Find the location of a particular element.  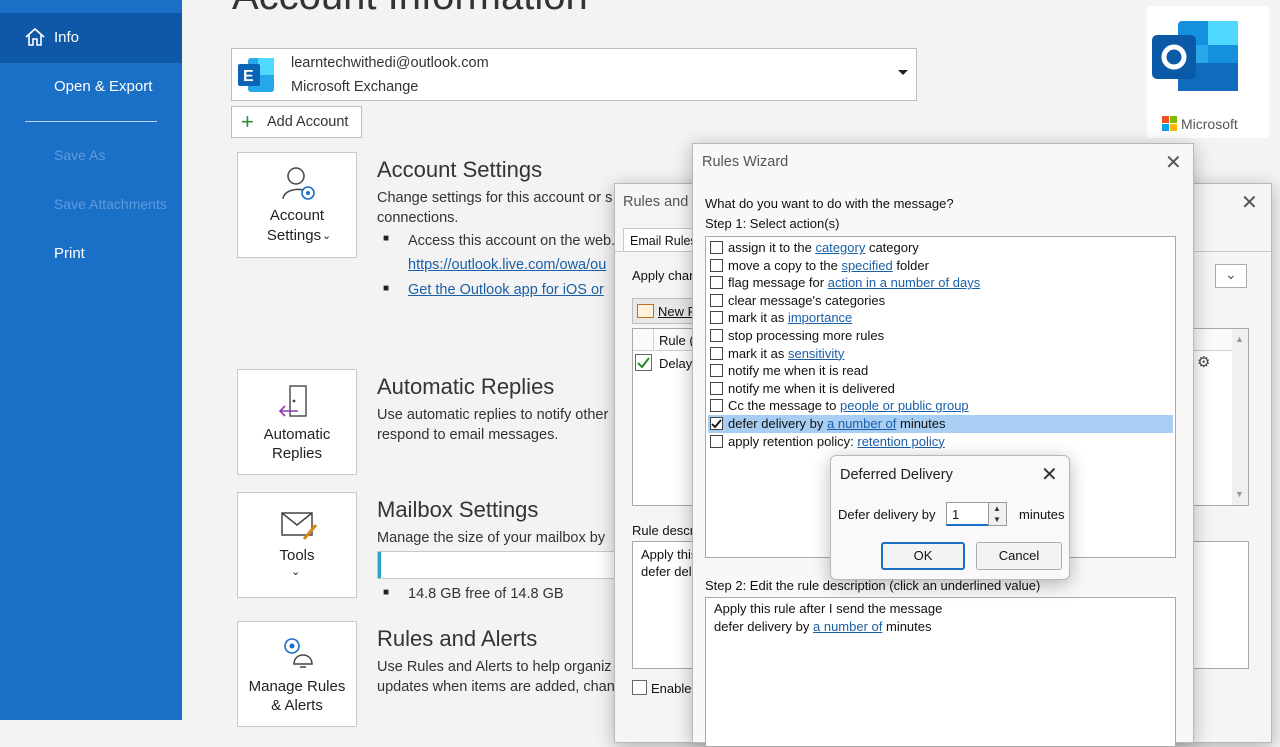

minutes-input: 1 is located at coordinates (967, 514).